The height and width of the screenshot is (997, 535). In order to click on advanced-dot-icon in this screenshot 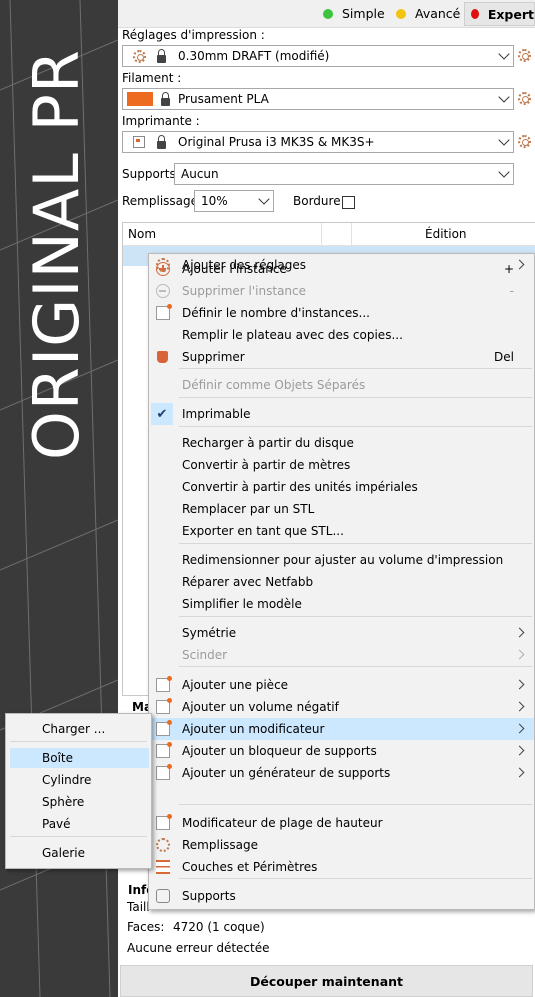, I will do `click(401, 13)`.